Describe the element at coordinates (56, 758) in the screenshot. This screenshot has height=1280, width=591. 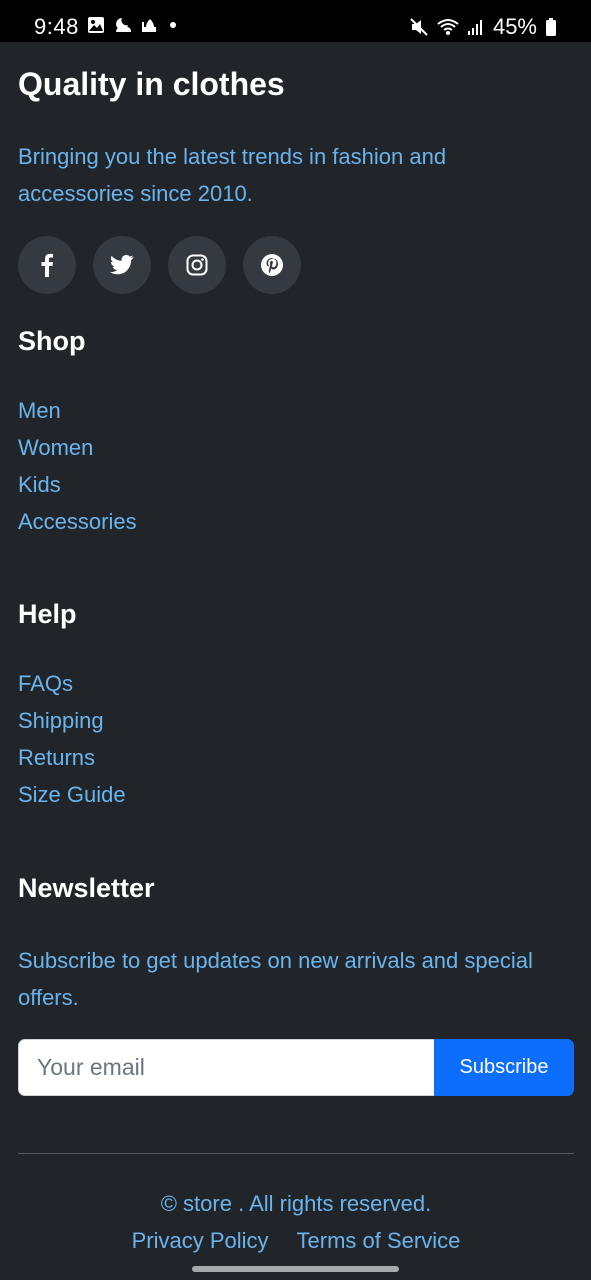
I see `help-link-returns: Returns` at that location.